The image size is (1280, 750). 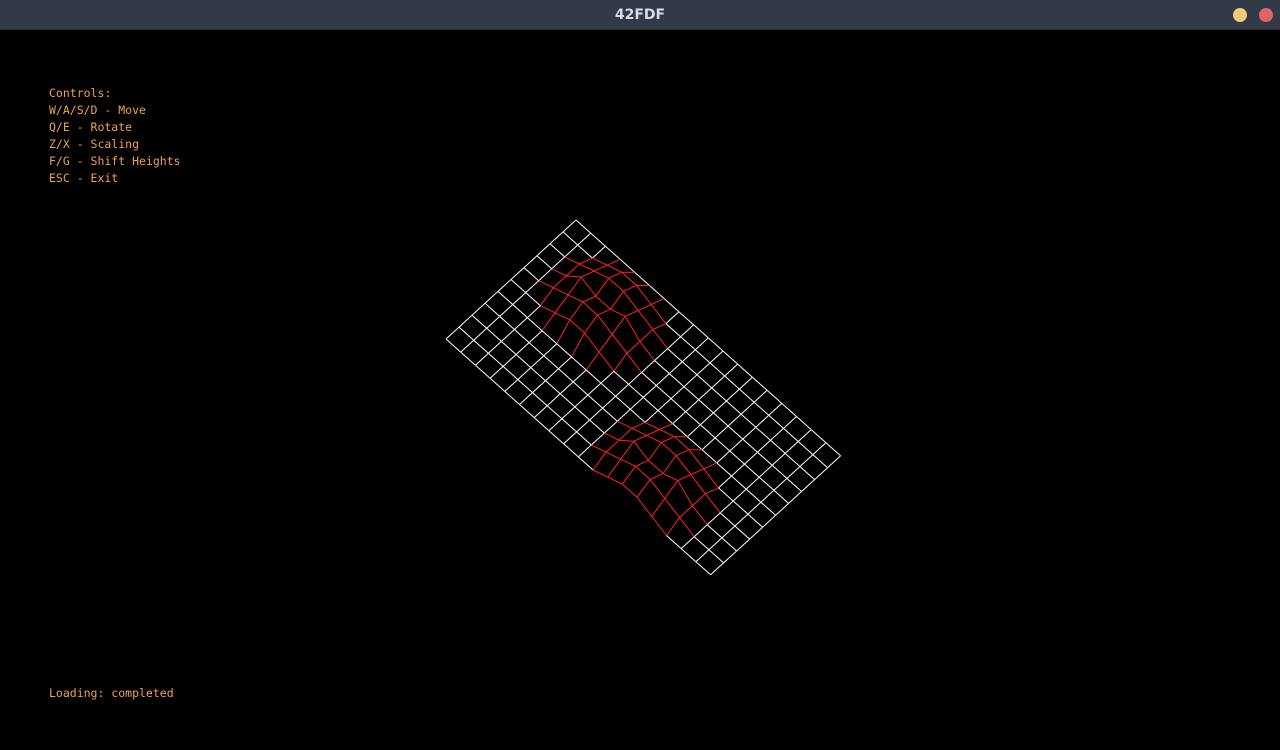 What do you see at coordinates (640, 15) in the screenshot?
I see `title-bar: 42FDF` at bounding box center [640, 15].